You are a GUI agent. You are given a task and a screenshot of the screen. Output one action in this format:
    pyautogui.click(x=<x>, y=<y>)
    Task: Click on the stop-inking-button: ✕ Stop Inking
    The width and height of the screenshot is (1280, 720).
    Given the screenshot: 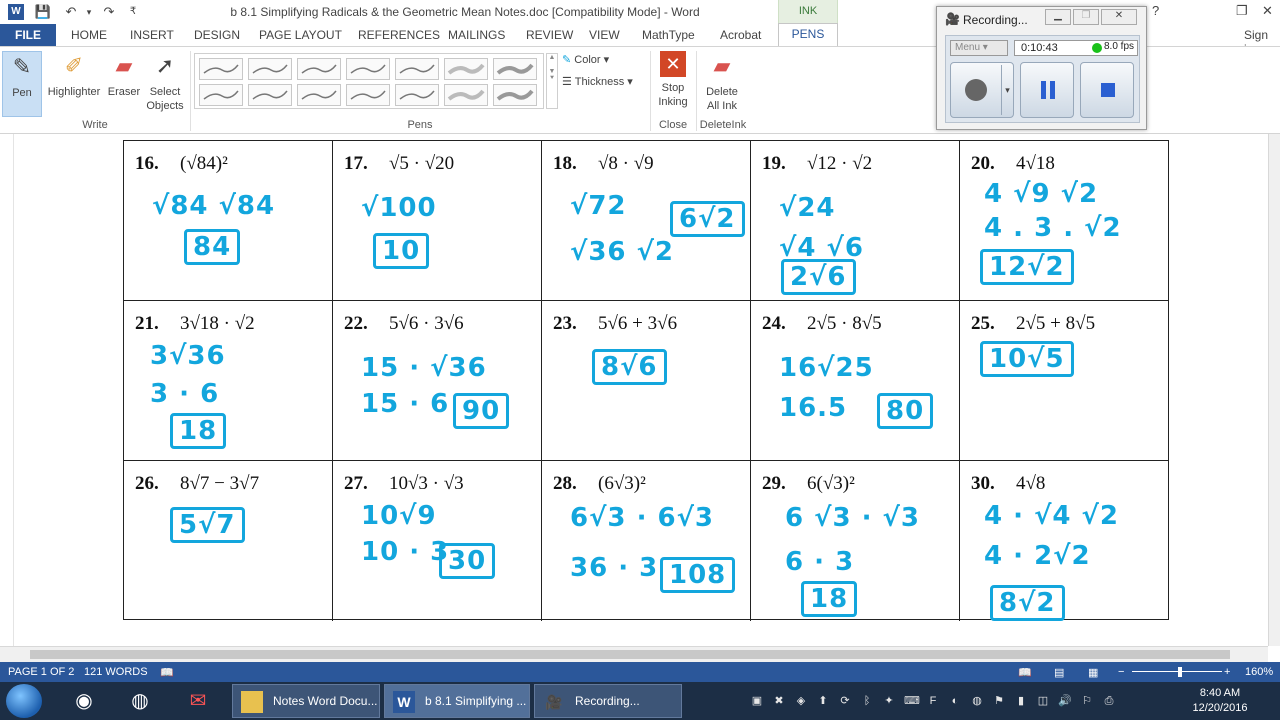 What is the action you would take?
    pyautogui.click(x=673, y=80)
    